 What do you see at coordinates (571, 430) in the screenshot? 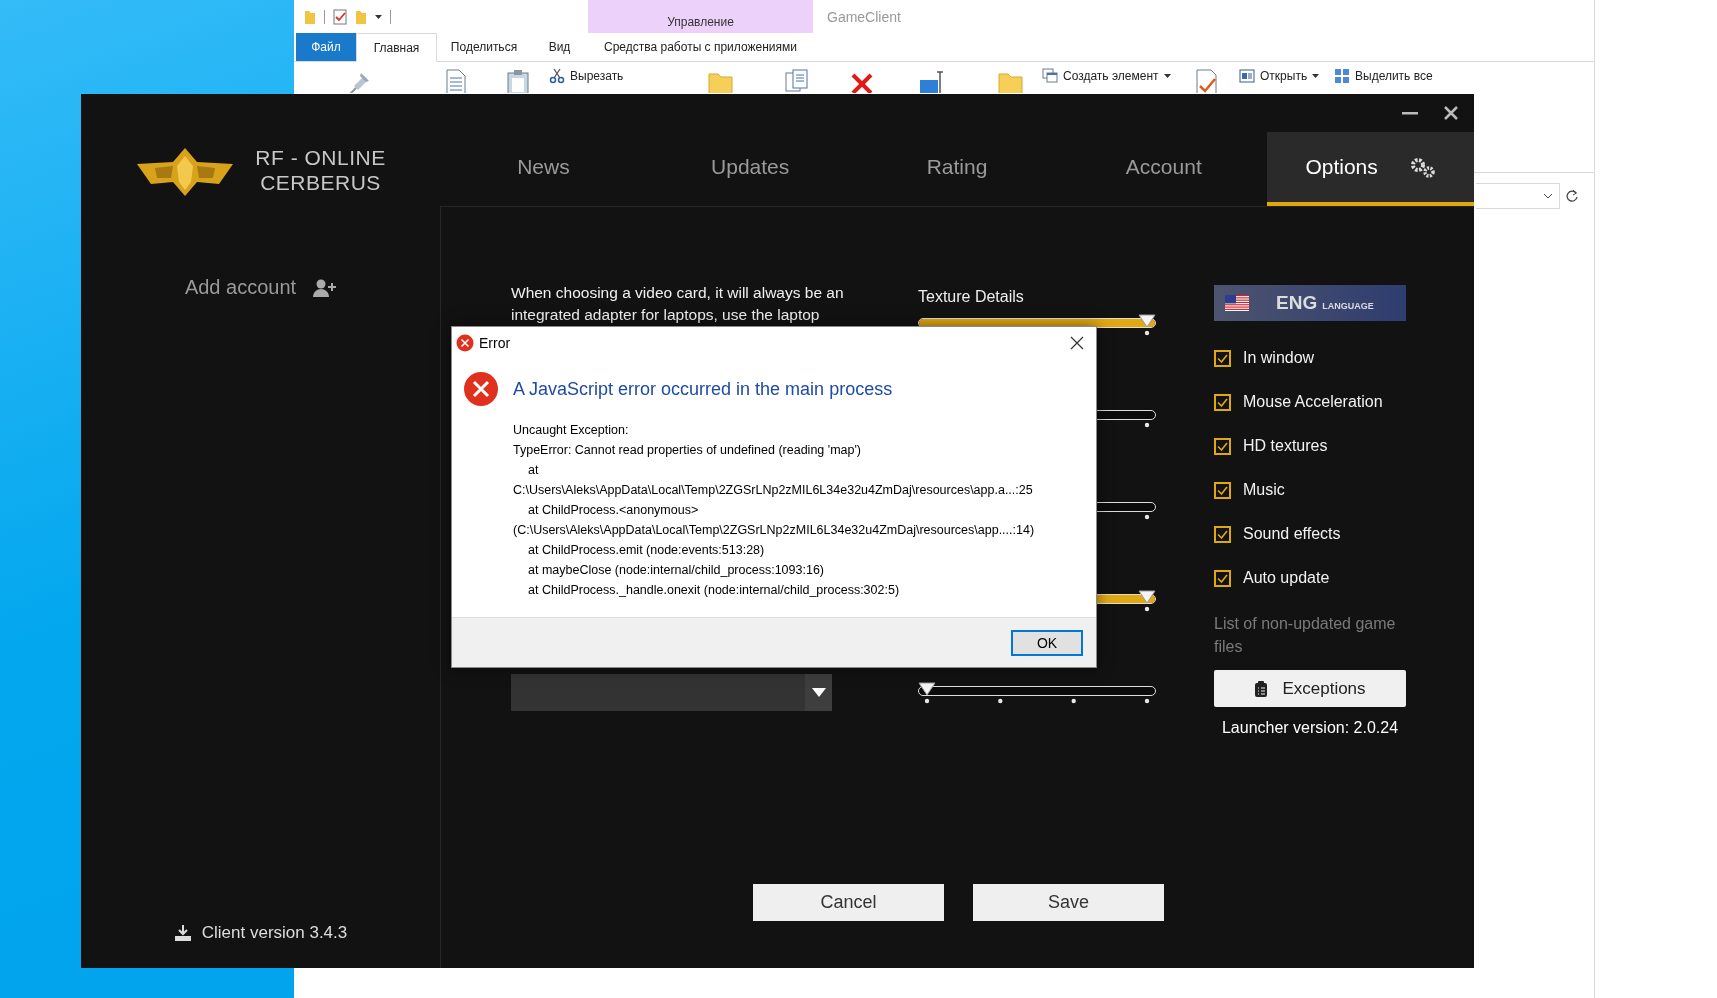
I see `error-detail-line: Uncaught Exception:` at bounding box center [571, 430].